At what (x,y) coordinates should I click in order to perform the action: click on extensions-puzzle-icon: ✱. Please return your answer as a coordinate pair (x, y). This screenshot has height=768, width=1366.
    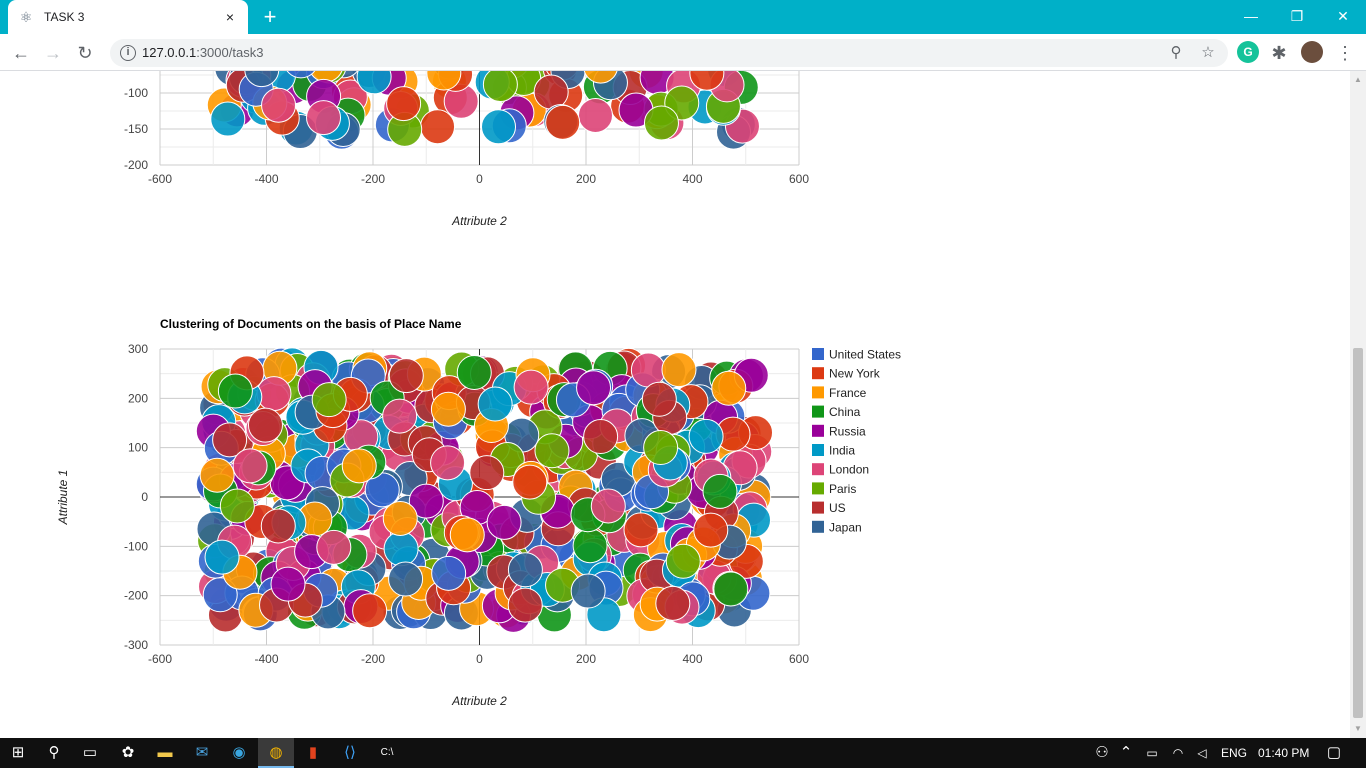
    Looking at the image, I should click on (1279, 53).